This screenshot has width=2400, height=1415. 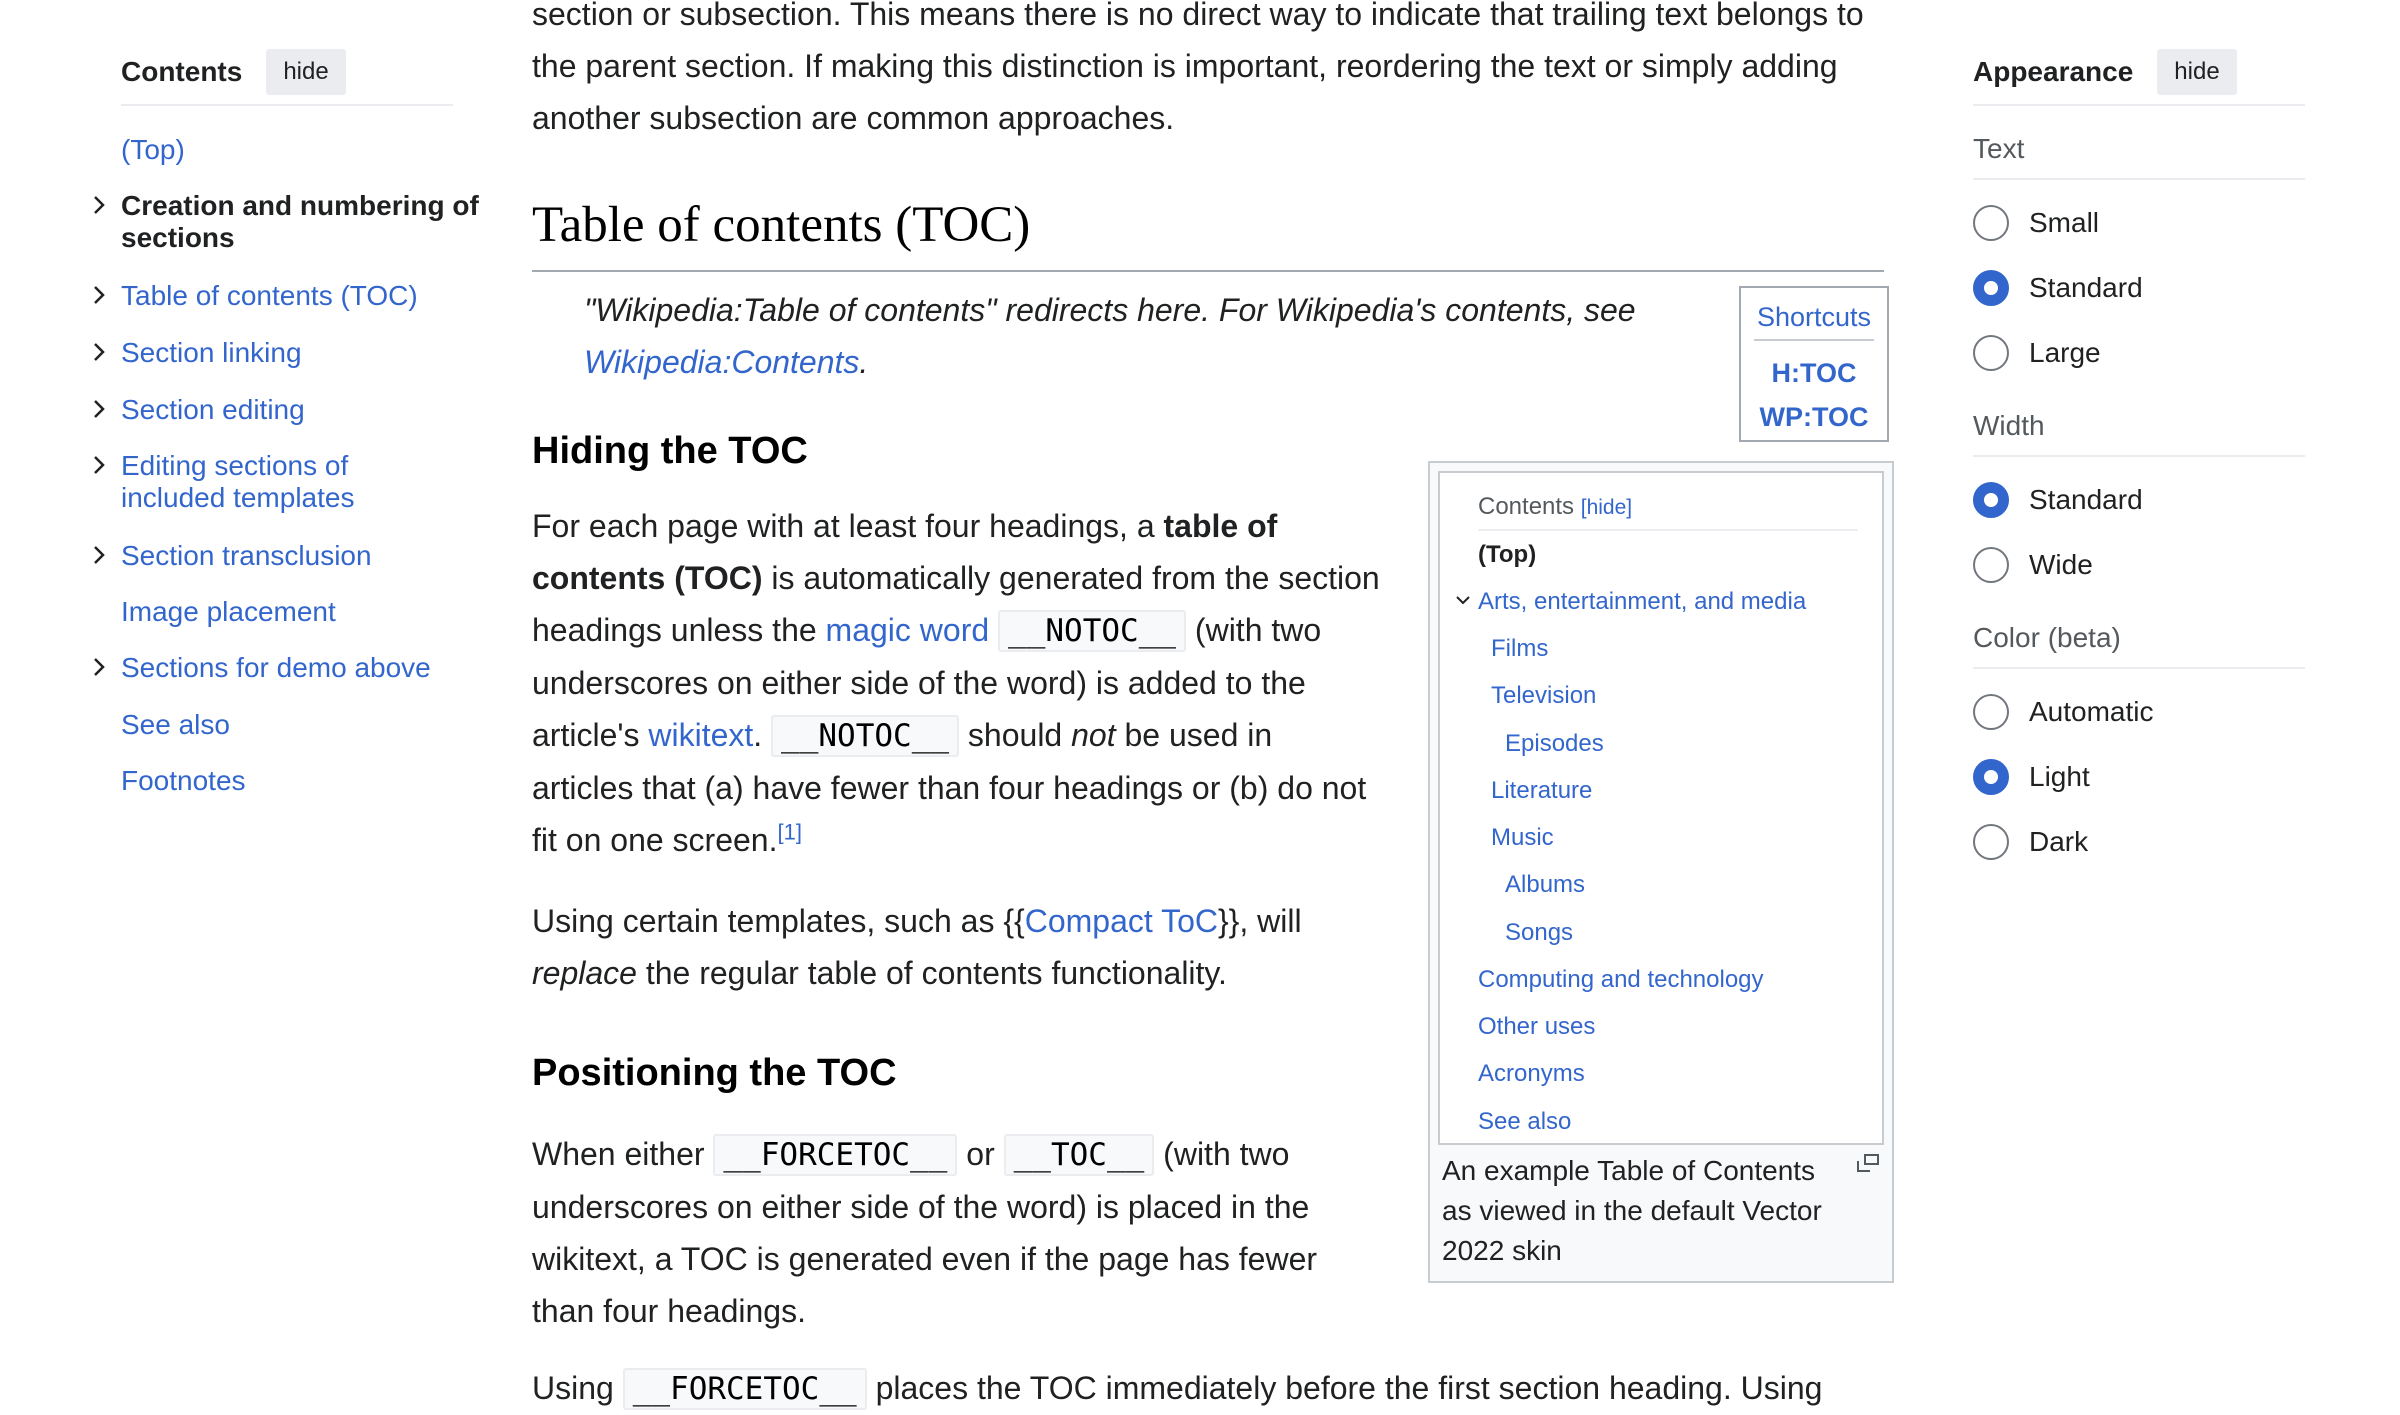 I want to click on toc-item-label: Footnotes, so click(x=183, y=780).